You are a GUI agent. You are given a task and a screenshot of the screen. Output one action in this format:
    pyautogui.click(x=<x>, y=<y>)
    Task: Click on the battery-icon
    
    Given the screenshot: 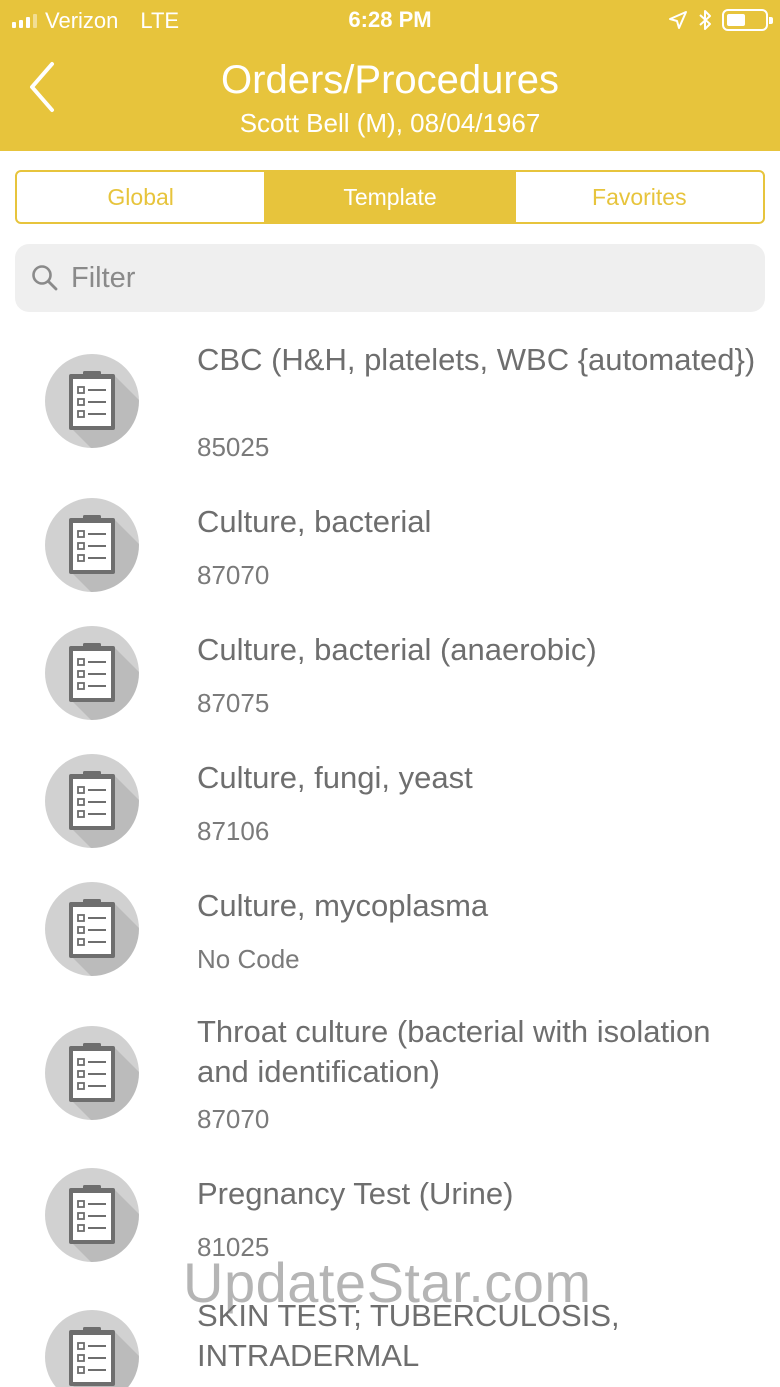 What is the action you would take?
    pyautogui.click(x=747, y=20)
    